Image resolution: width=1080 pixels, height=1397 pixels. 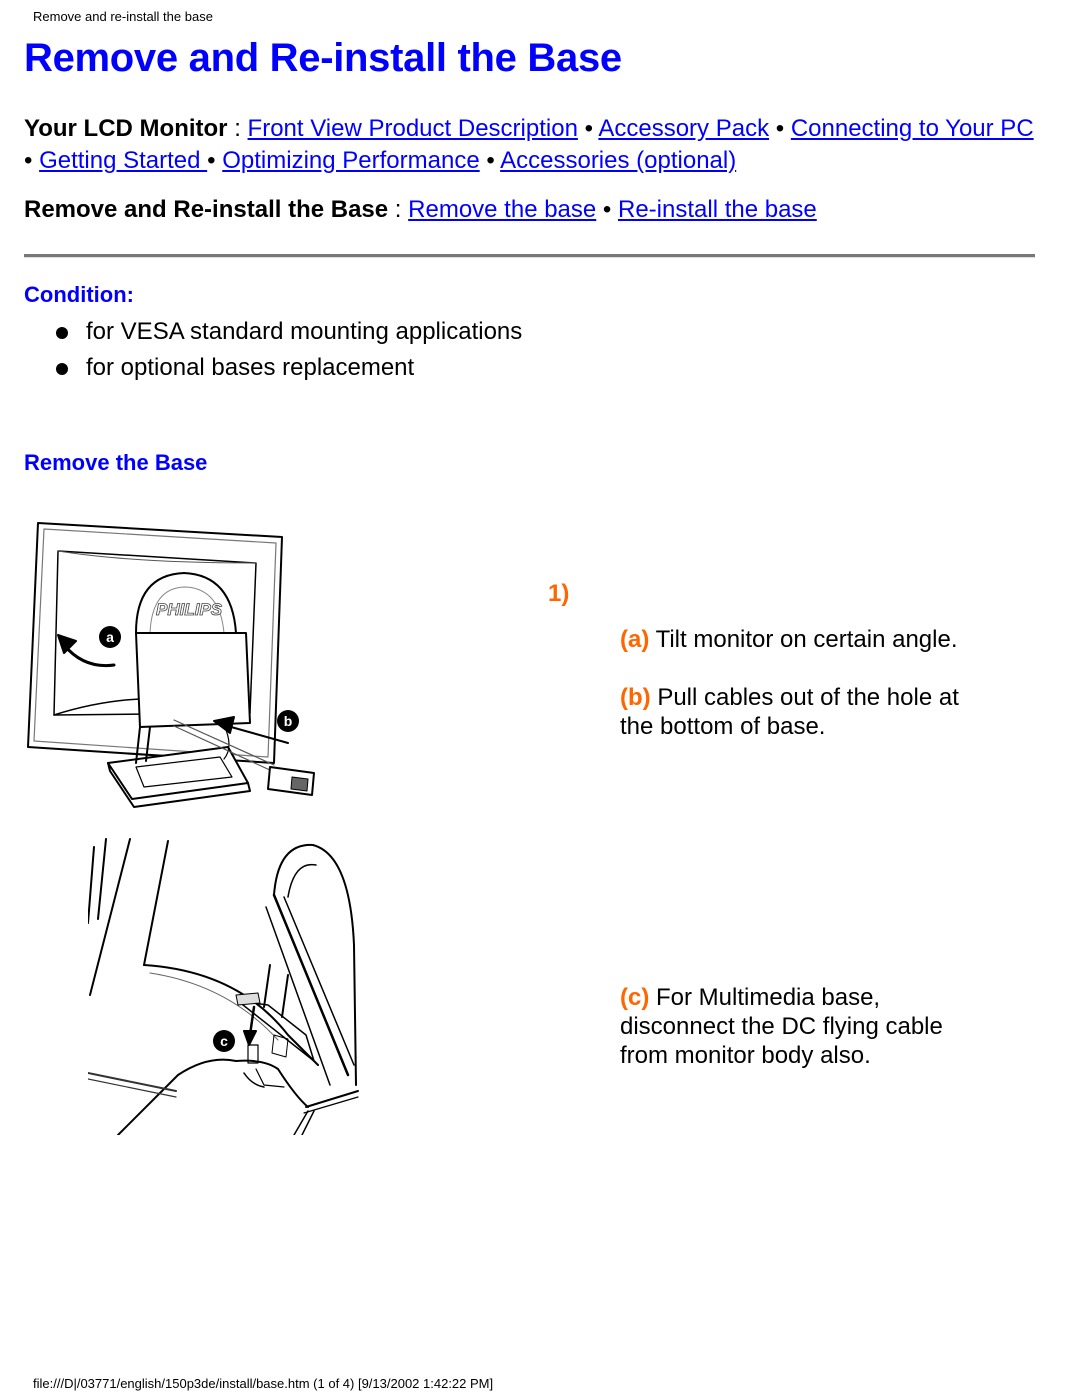 I want to click on badge-c-icon: c, so click(x=224, y=1041).